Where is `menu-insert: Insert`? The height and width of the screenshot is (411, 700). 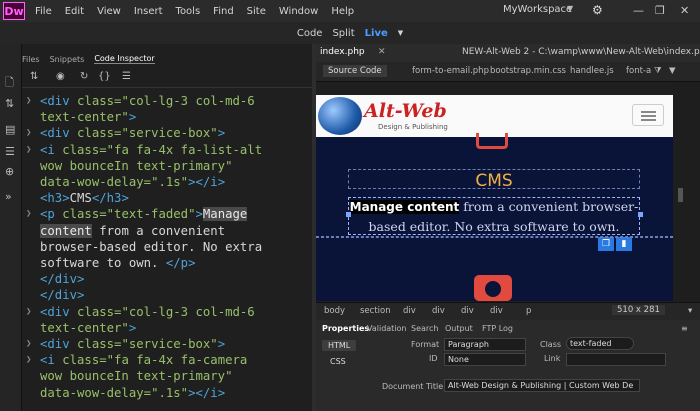 menu-insert: Insert is located at coordinates (148, 11).